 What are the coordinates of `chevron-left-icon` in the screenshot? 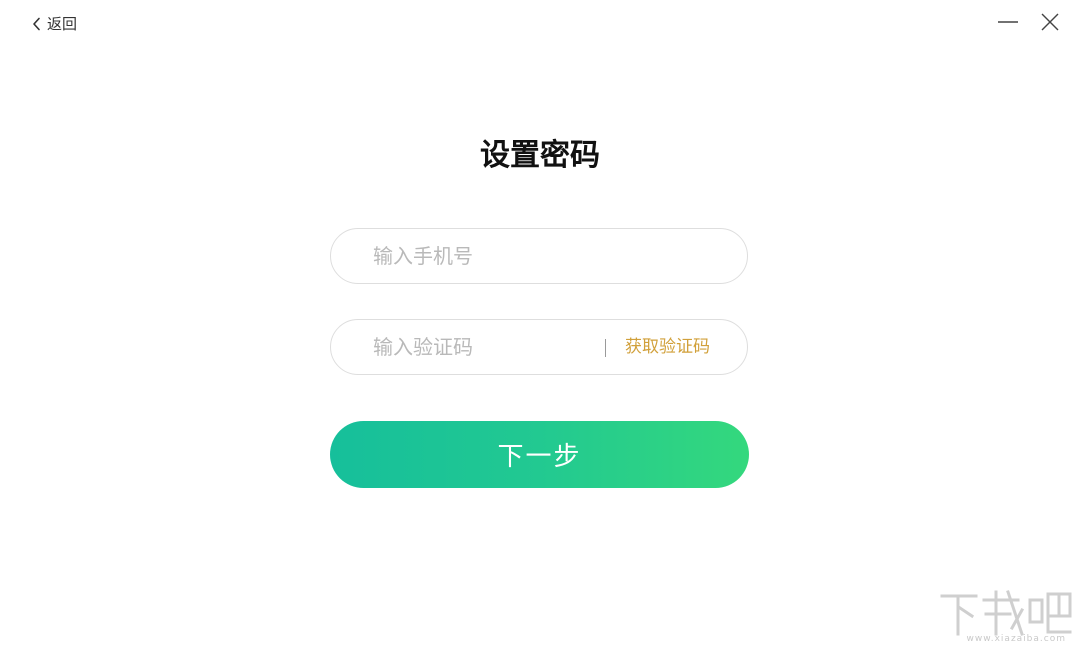 It's located at (36, 24).